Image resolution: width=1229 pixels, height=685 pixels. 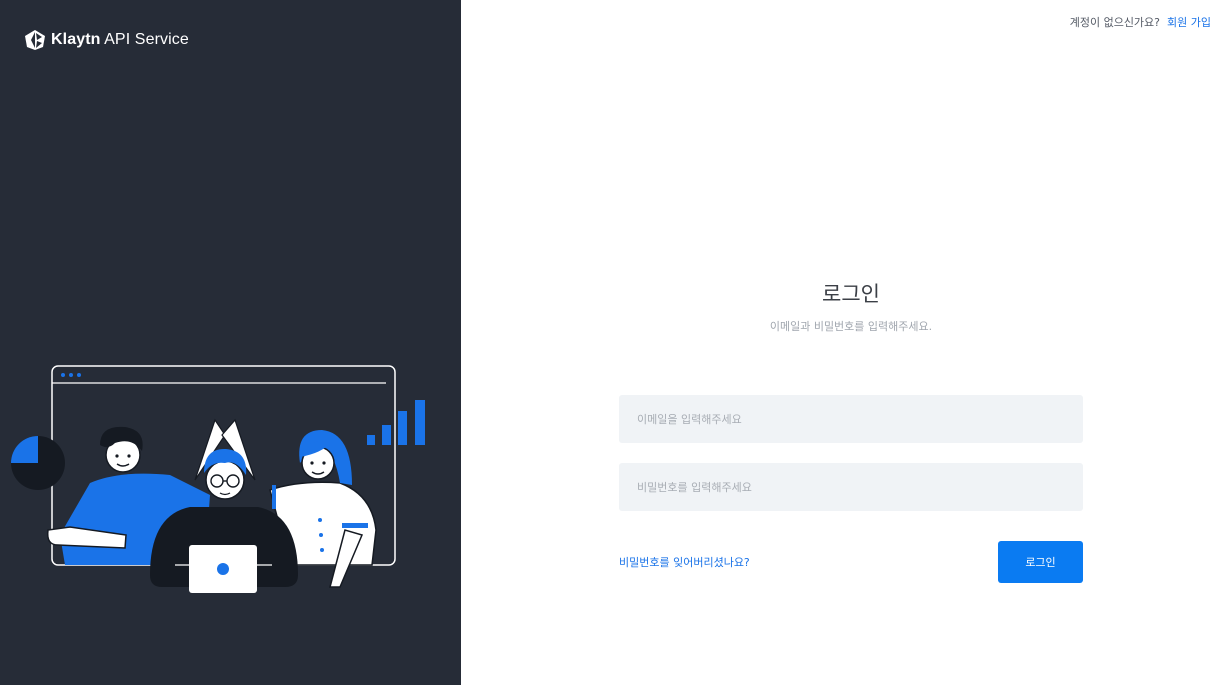 I want to click on forgot-password-link: 비밀번호를 잊어버리셨나요?, so click(x=684, y=562).